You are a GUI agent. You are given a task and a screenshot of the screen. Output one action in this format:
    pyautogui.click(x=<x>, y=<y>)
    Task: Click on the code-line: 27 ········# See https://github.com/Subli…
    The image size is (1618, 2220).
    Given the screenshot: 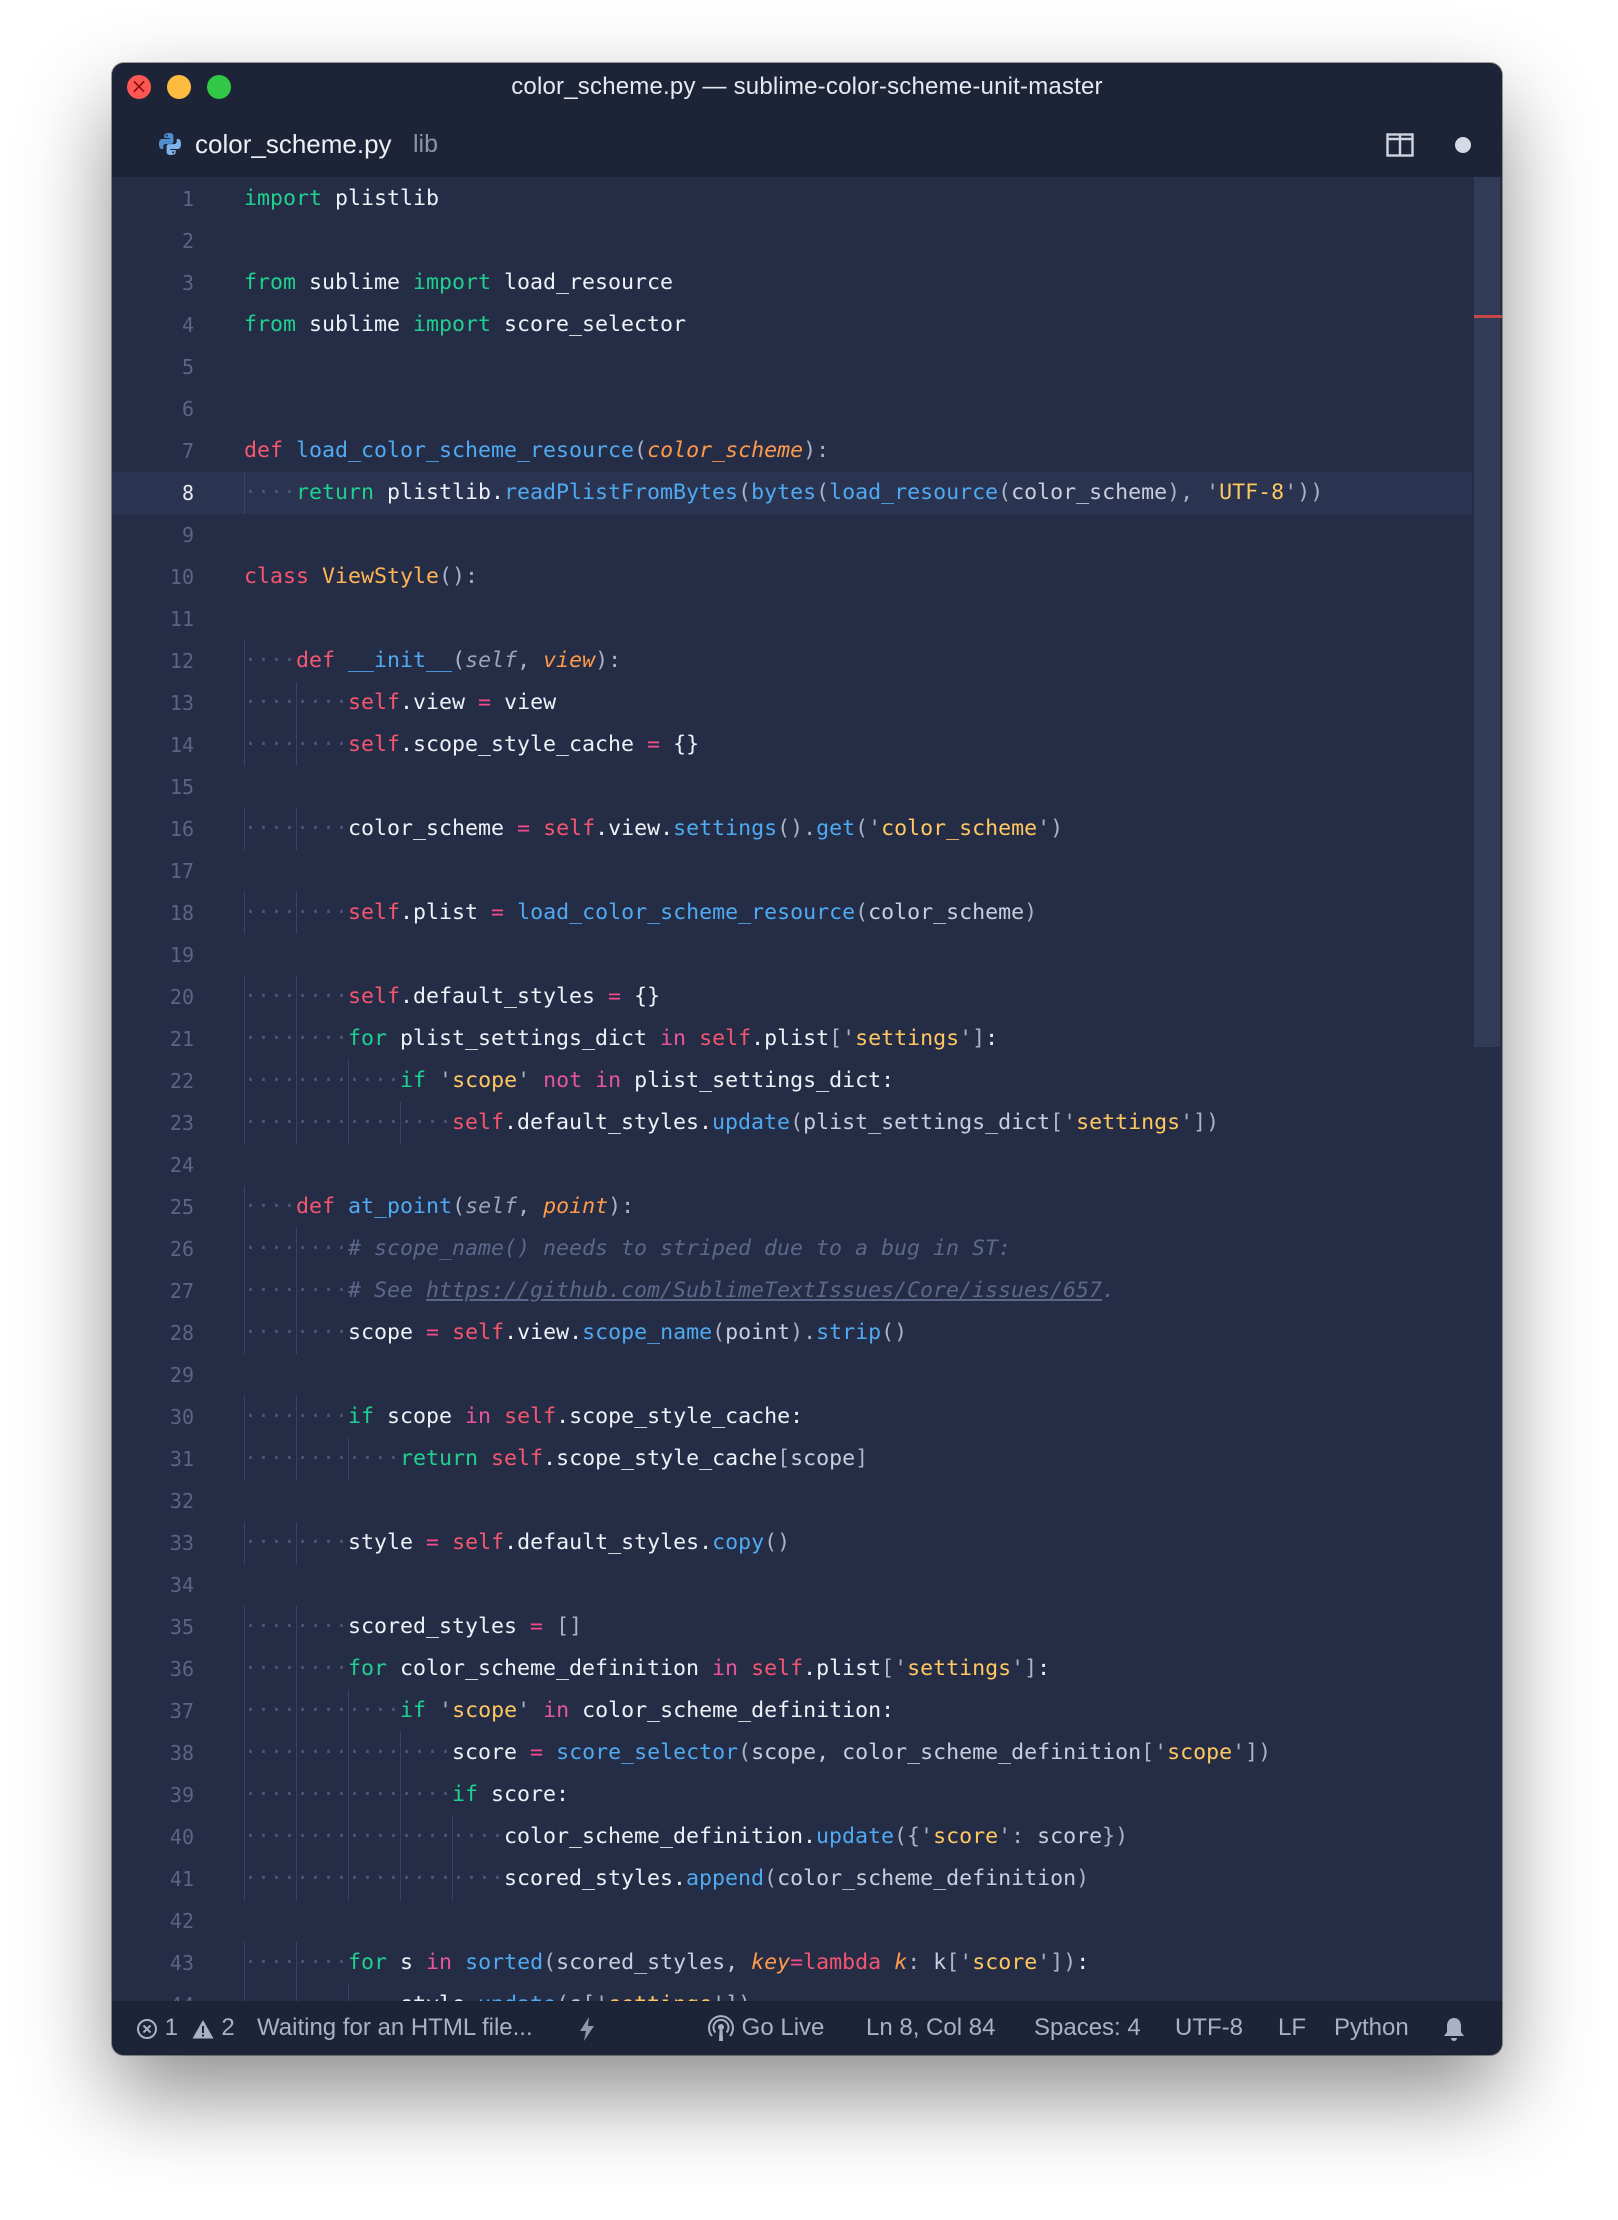 What is the action you would take?
    pyautogui.click(x=792, y=1291)
    